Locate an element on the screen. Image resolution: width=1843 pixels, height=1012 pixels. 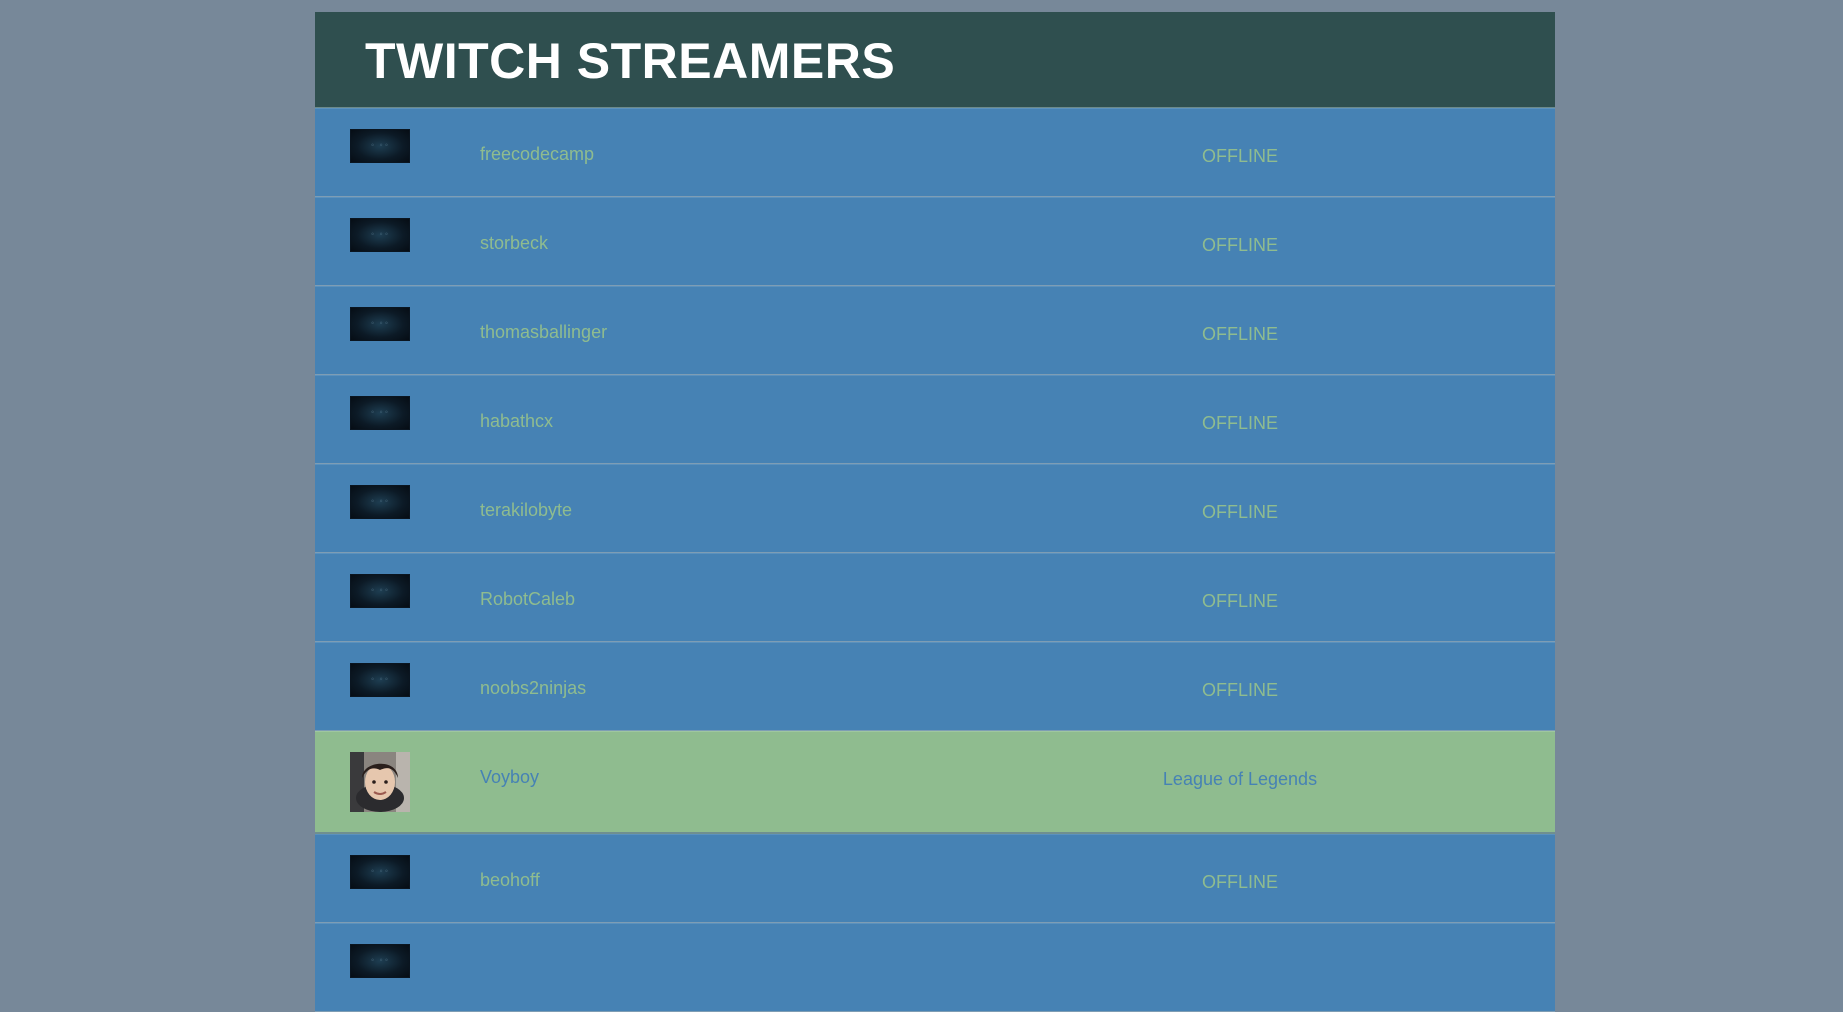
streamer-avatar-icon is located at coordinates (380, 782).